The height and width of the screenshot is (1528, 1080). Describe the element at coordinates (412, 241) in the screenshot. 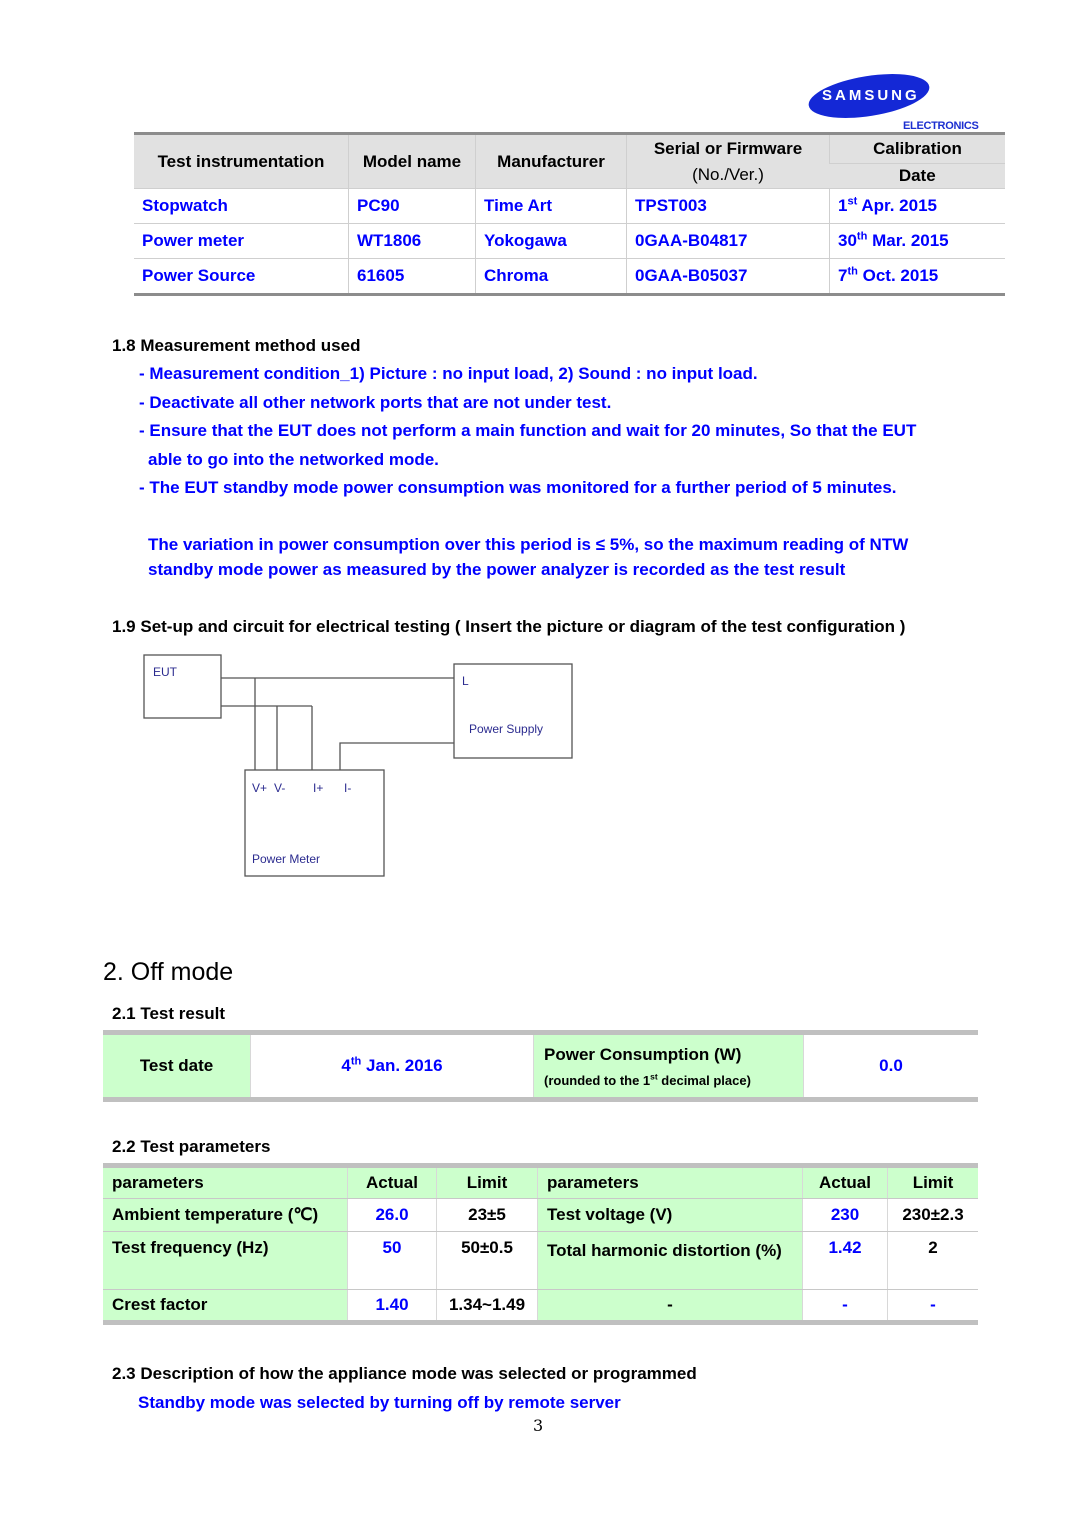

I see `cell-model: WT1806` at that location.